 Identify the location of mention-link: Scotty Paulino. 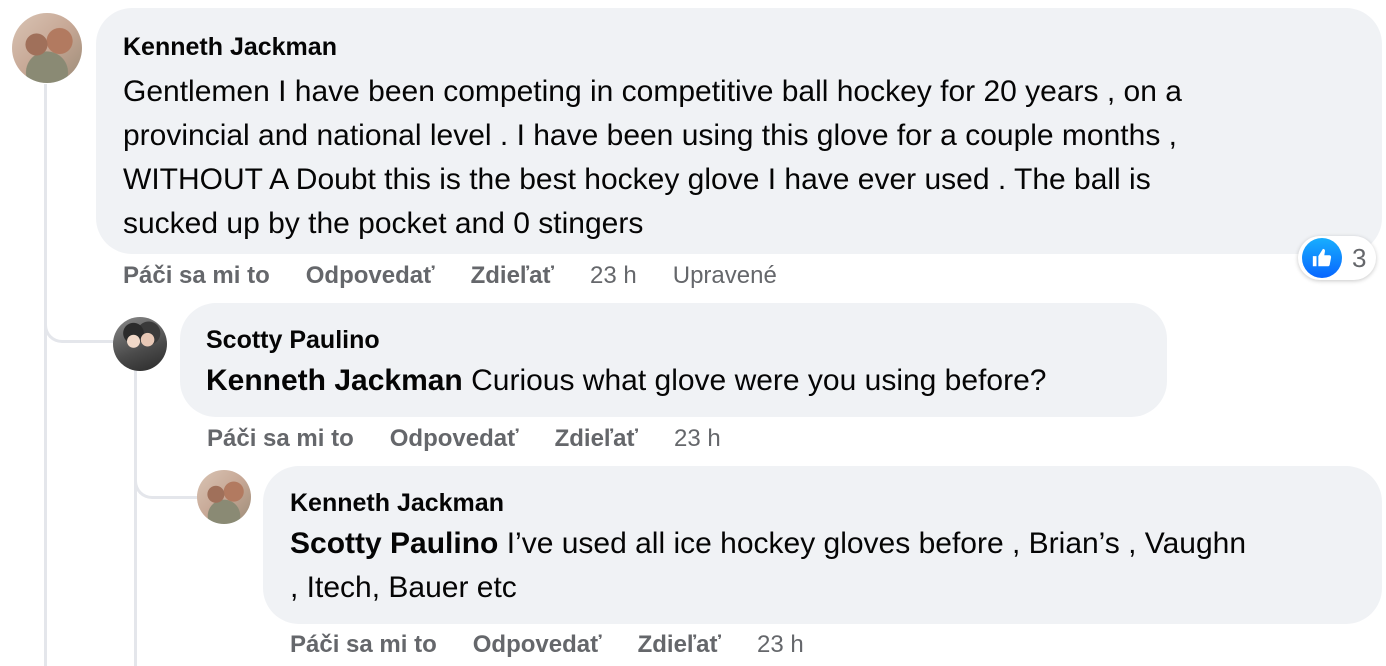
(394, 543).